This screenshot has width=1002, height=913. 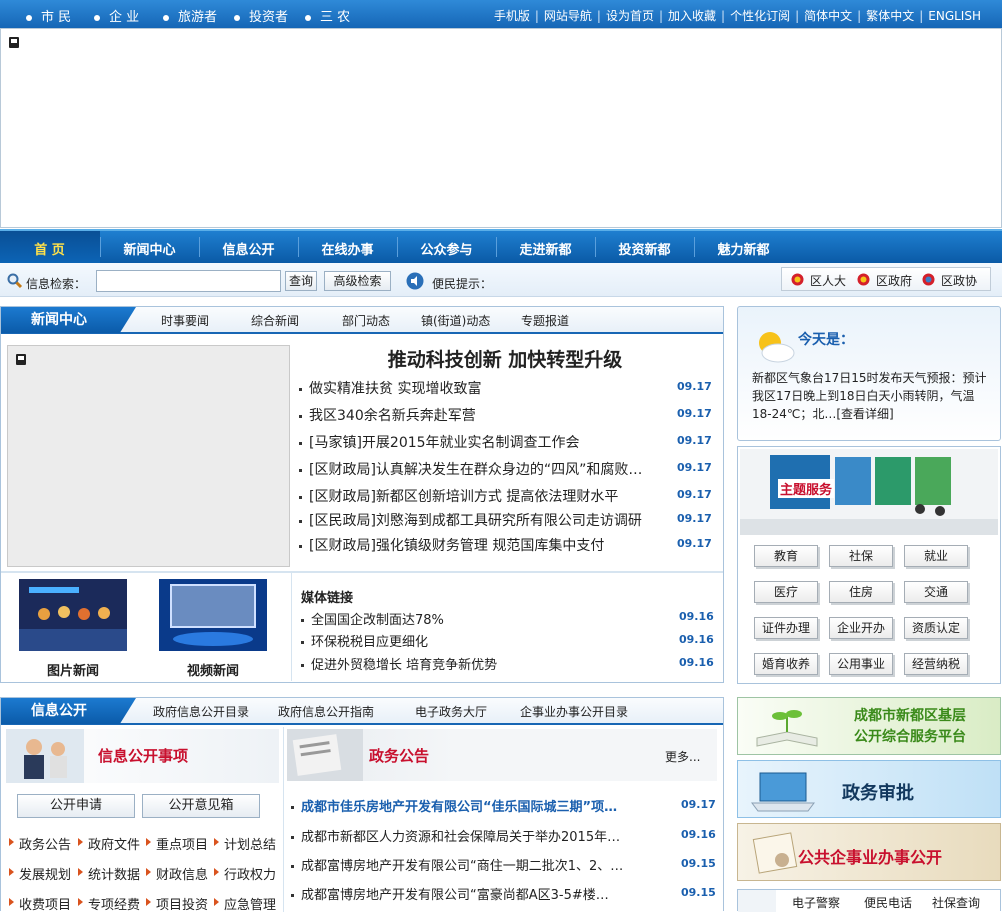 I want to click on audience-enterprise-link: 企 业, so click(x=116, y=15).